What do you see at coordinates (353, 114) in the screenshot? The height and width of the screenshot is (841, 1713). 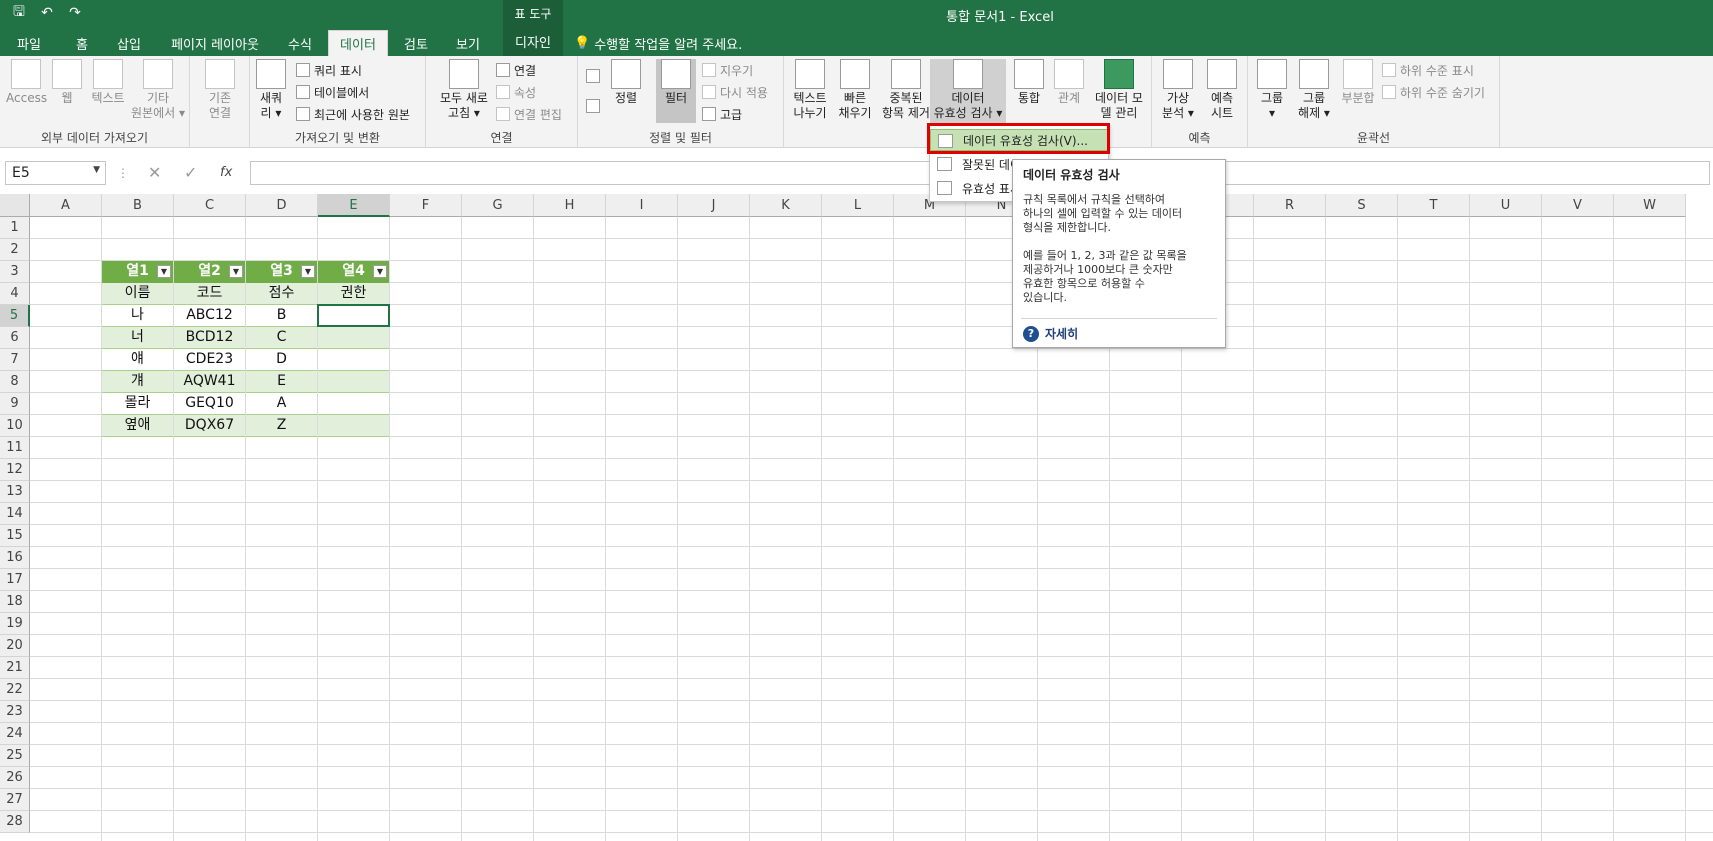 I see `recent-sources-button: 최근에 사용한 원본` at bounding box center [353, 114].